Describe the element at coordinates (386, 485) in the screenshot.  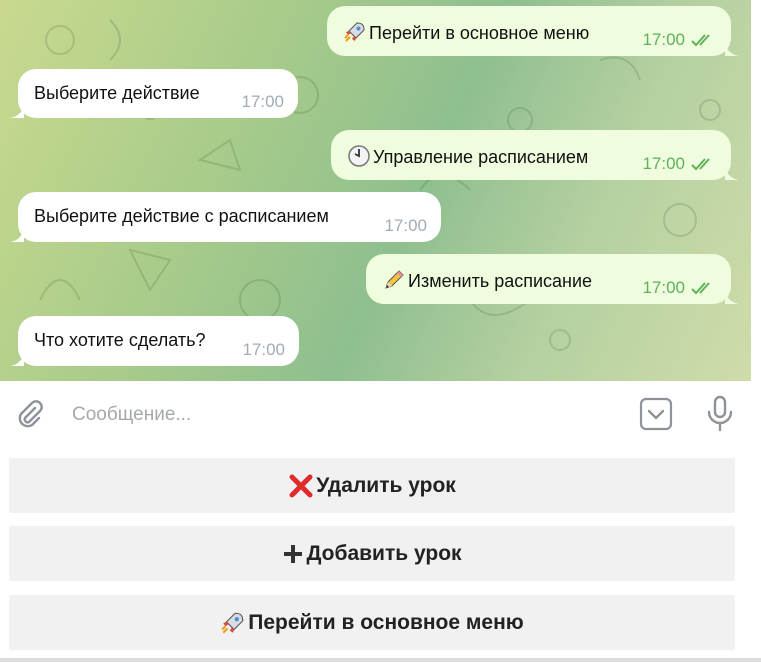
I see `button-label: Удалить урок` at that location.